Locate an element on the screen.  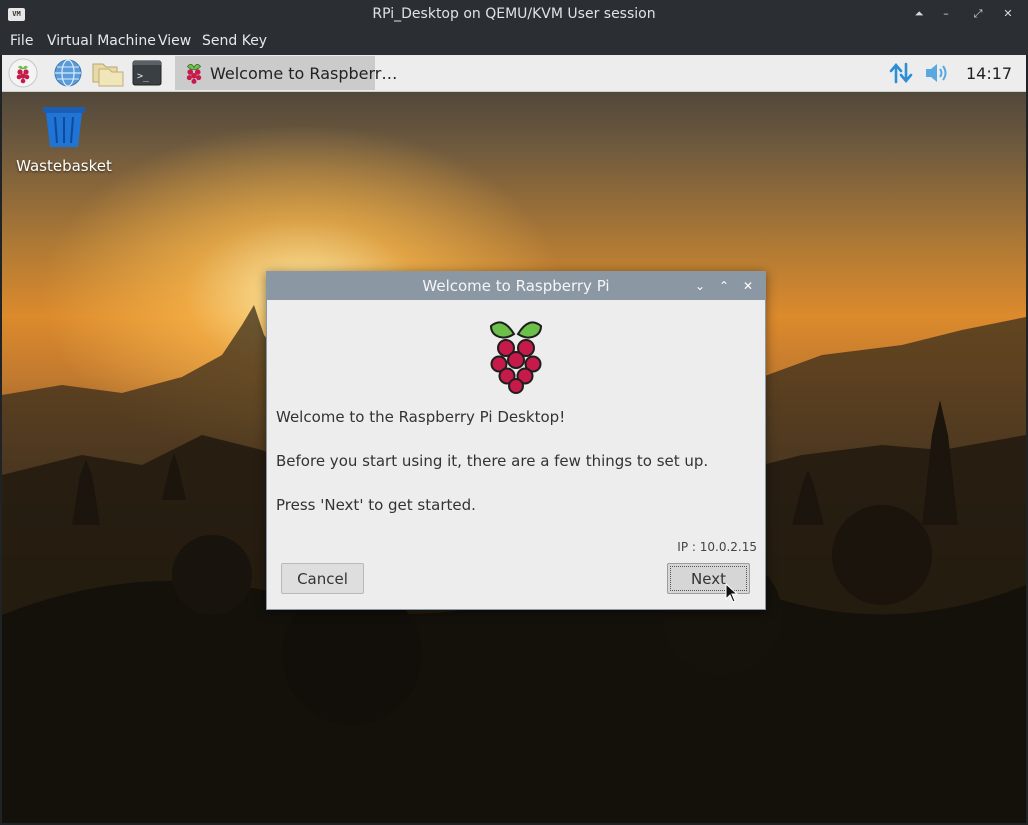
menu-file: File is located at coordinates (21, 41).